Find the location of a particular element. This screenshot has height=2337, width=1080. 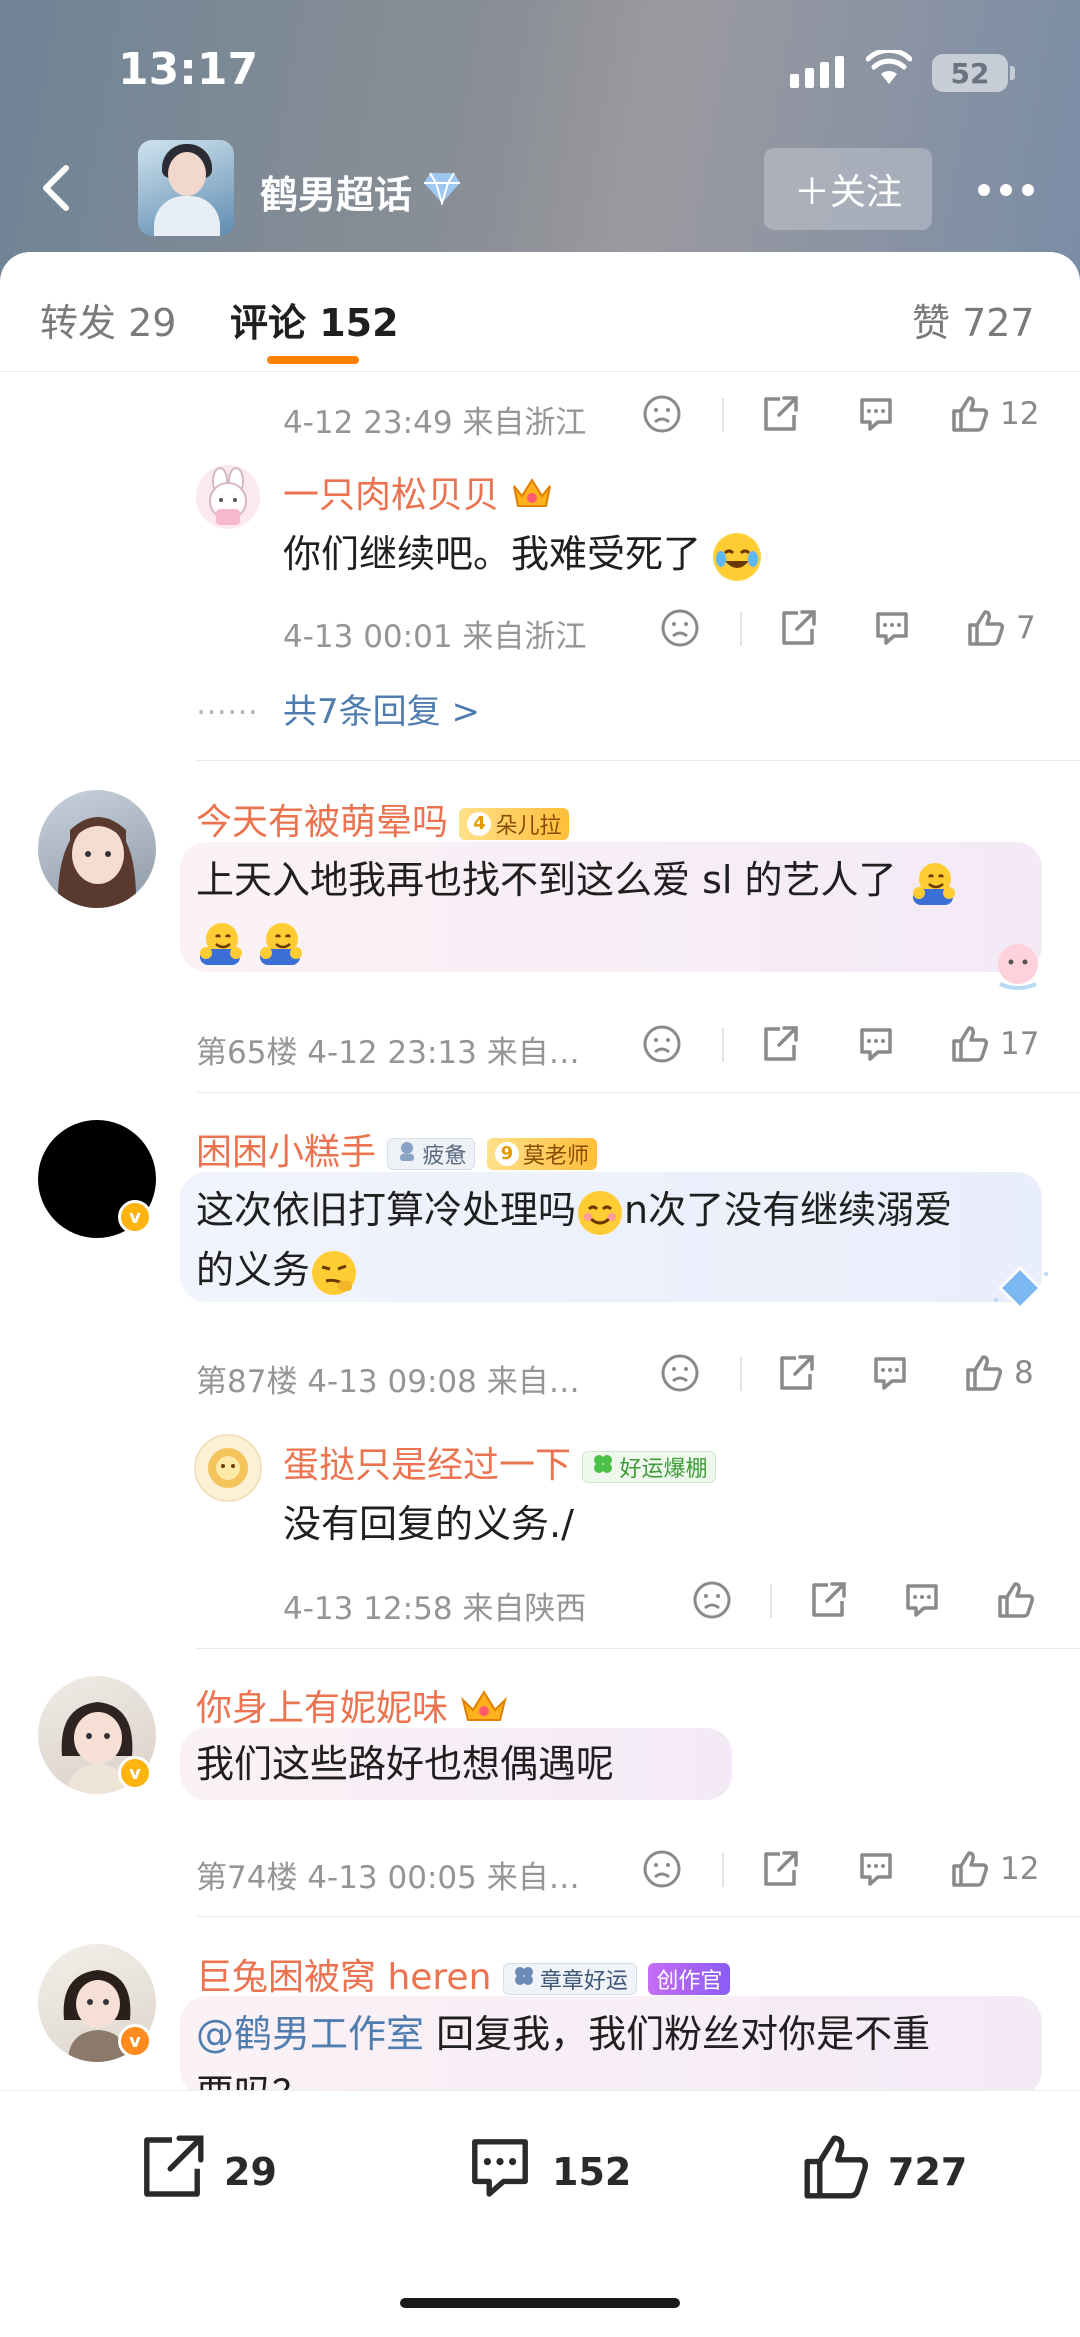

fan-level-badge: 4 朵儿拉 is located at coordinates (514, 824).